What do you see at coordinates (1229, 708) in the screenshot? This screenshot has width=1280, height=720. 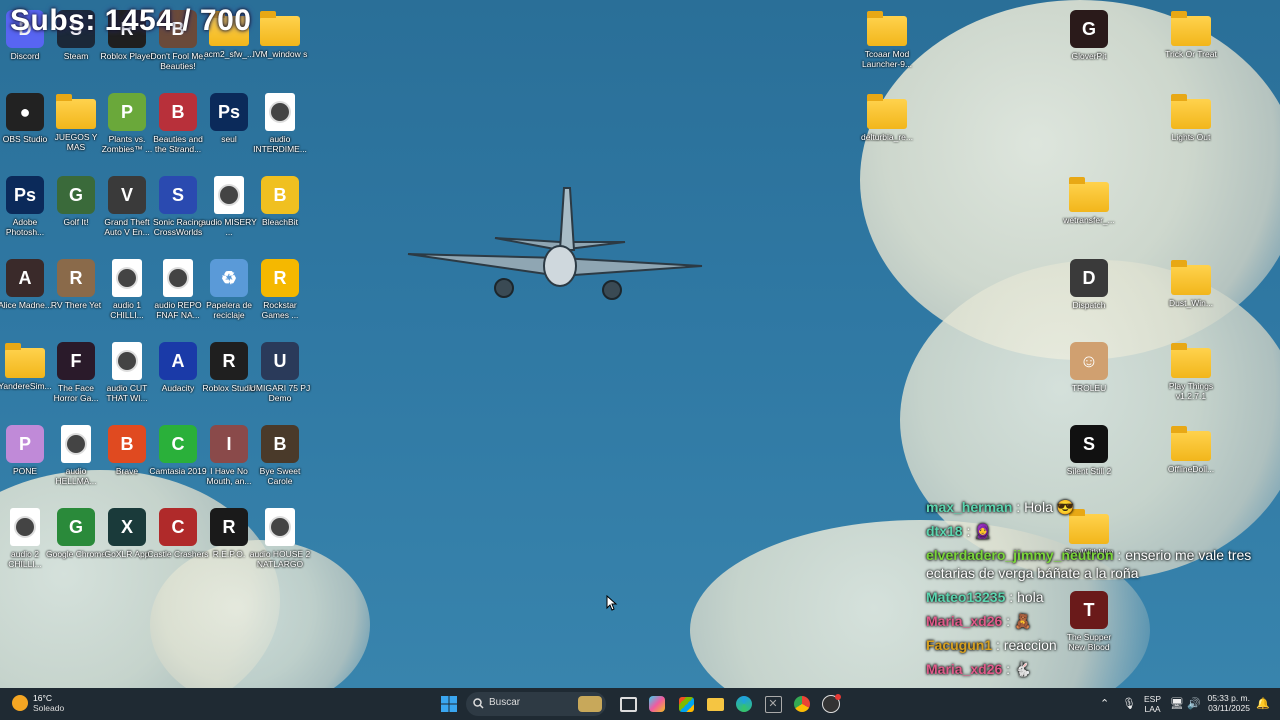 I see `clock-date: 03/11/2025` at bounding box center [1229, 708].